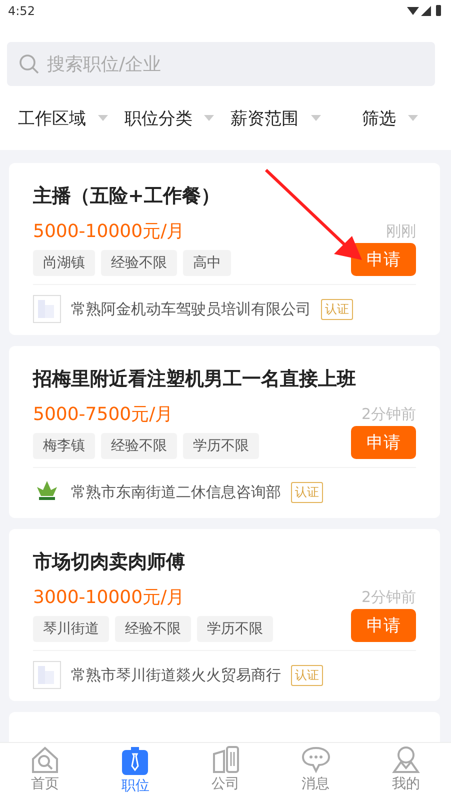 This screenshot has height=796, width=451. What do you see at coordinates (127, 196) in the screenshot?
I see `job-title: 主播（五险+工作餐）` at bounding box center [127, 196].